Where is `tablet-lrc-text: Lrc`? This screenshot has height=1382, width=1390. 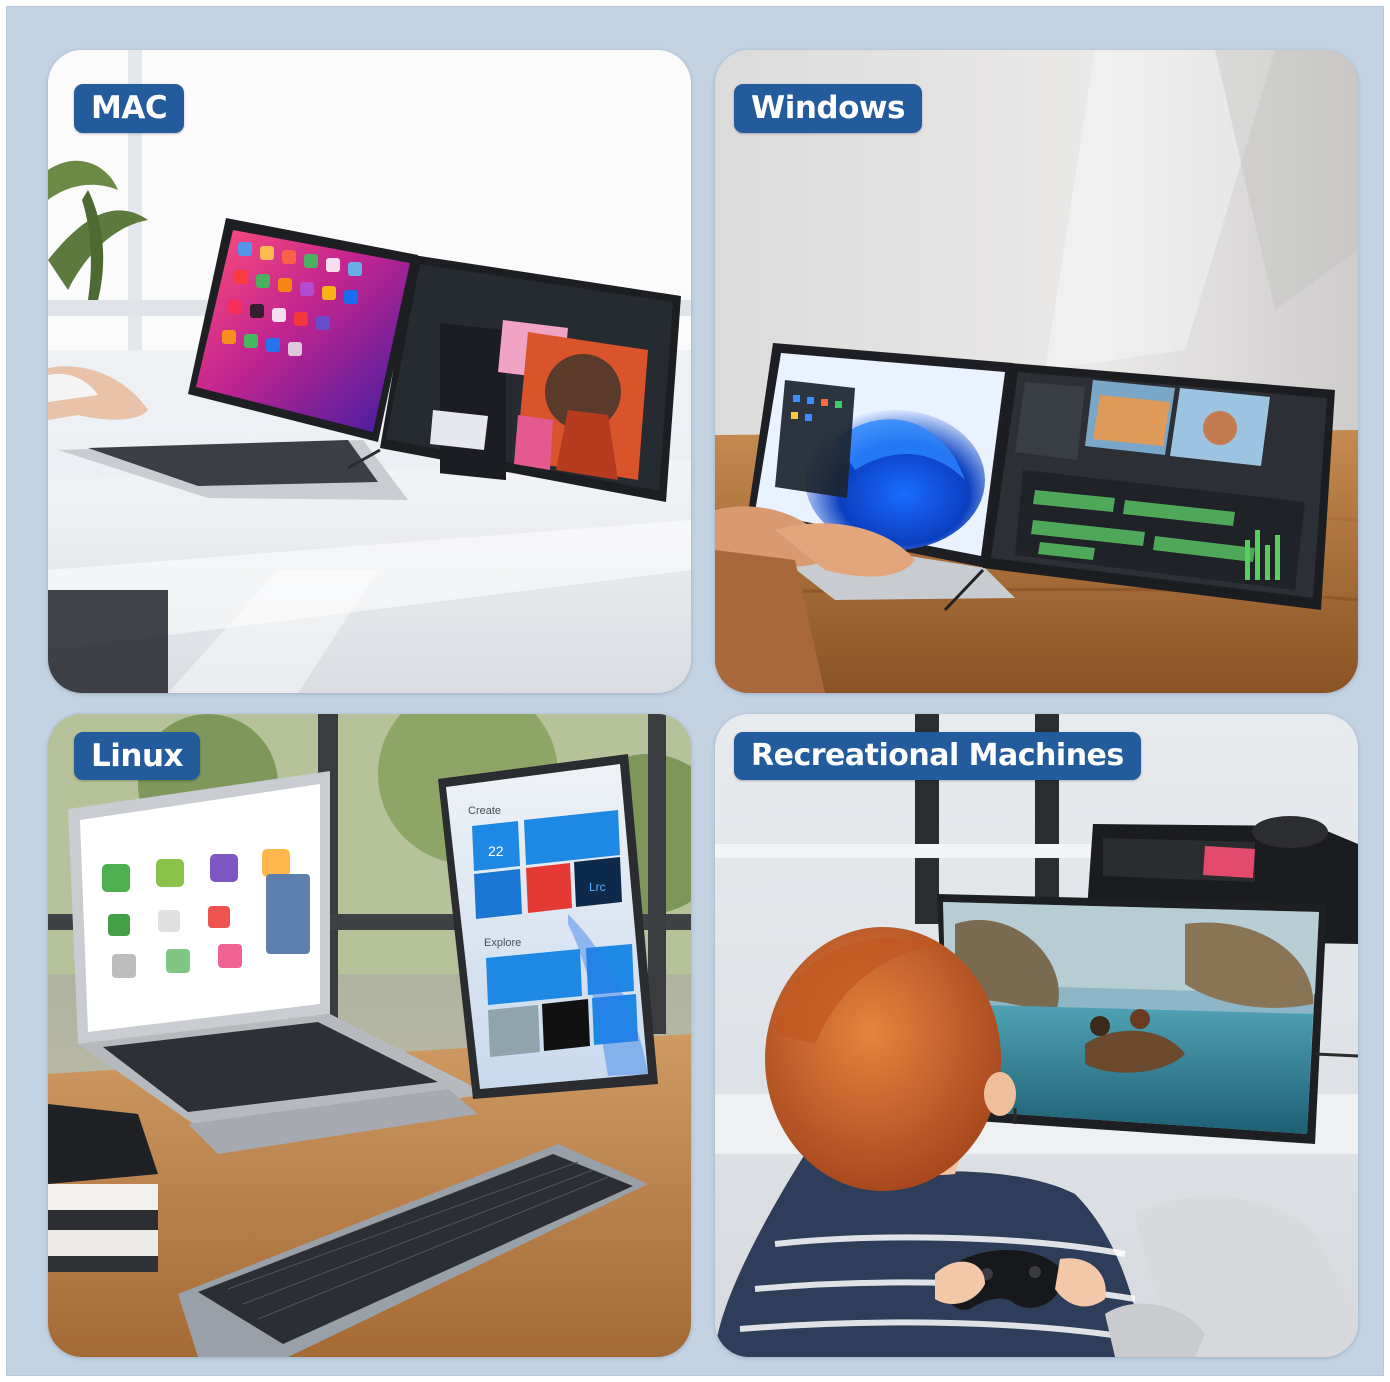 tablet-lrc-text: Lrc is located at coordinates (597, 887).